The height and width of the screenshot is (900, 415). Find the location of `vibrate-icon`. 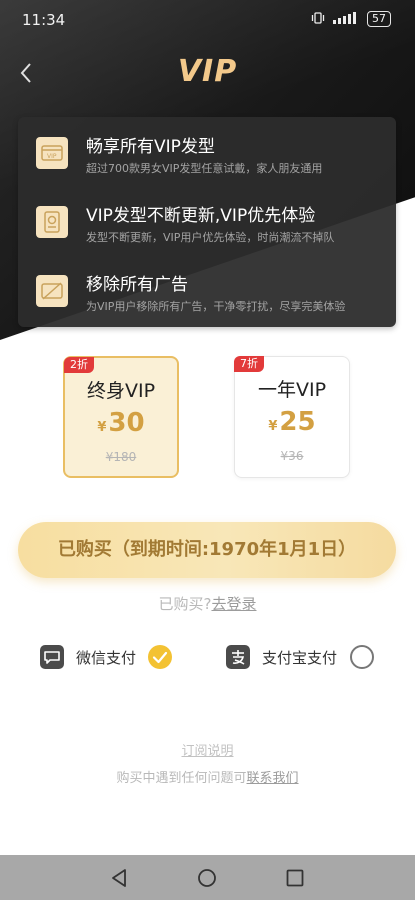

vibrate-icon is located at coordinates (318, 19).